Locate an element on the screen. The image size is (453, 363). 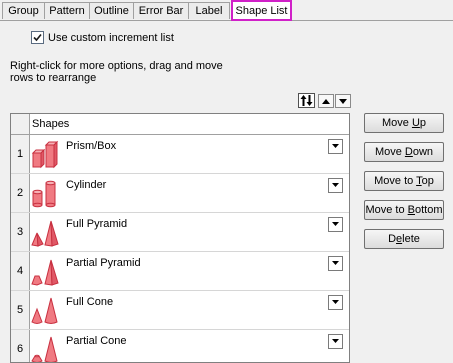
scroll-down-button is located at coordinates (343, 101).